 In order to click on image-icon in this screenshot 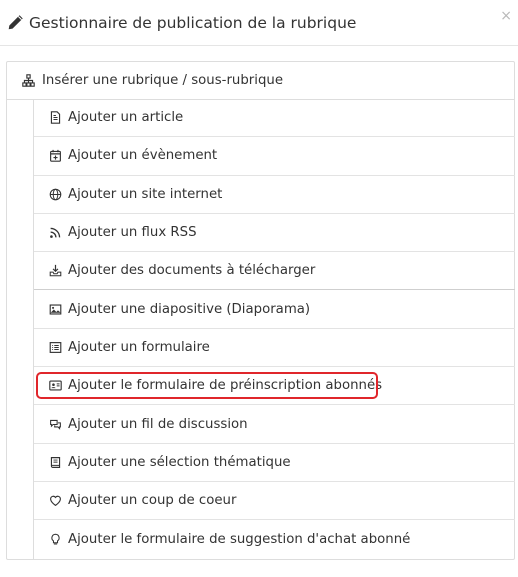, I will do `click(55, 309)`.